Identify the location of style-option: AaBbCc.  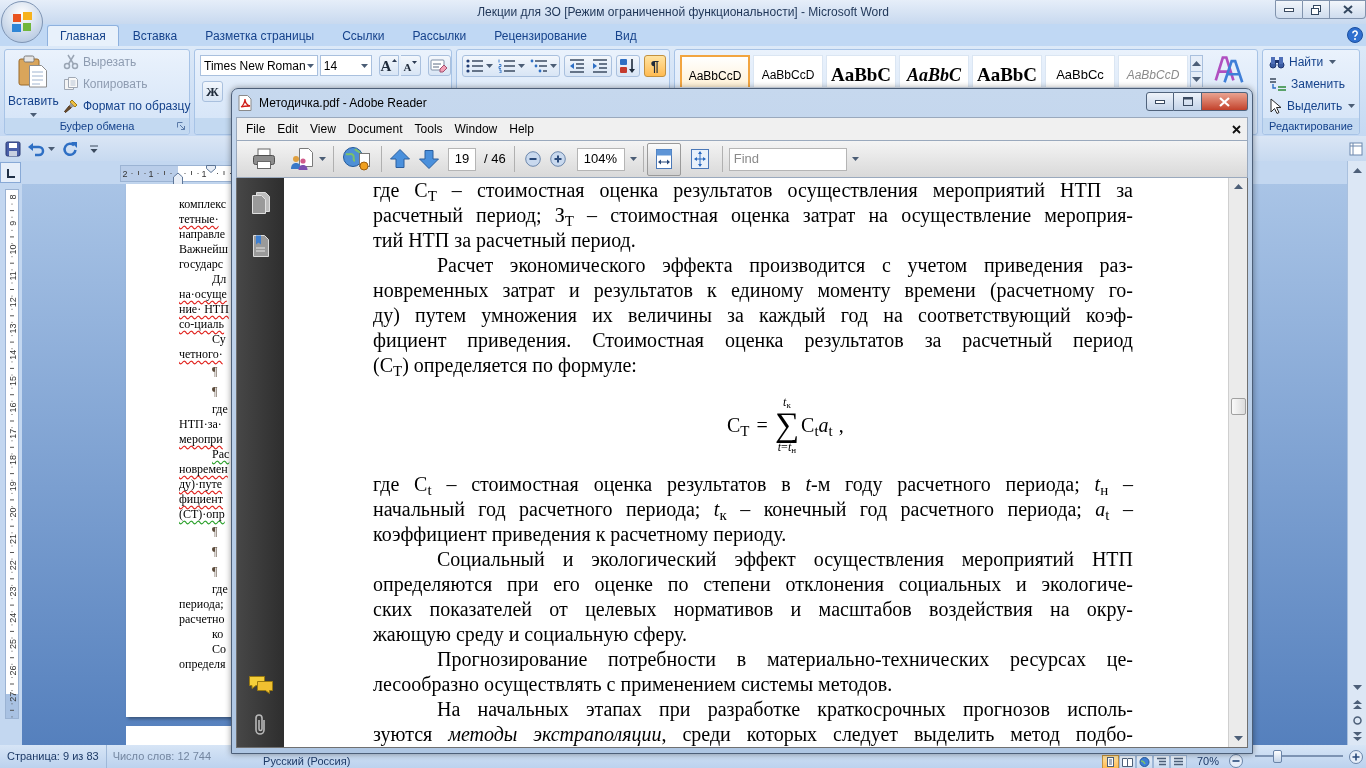
(1080, 71).